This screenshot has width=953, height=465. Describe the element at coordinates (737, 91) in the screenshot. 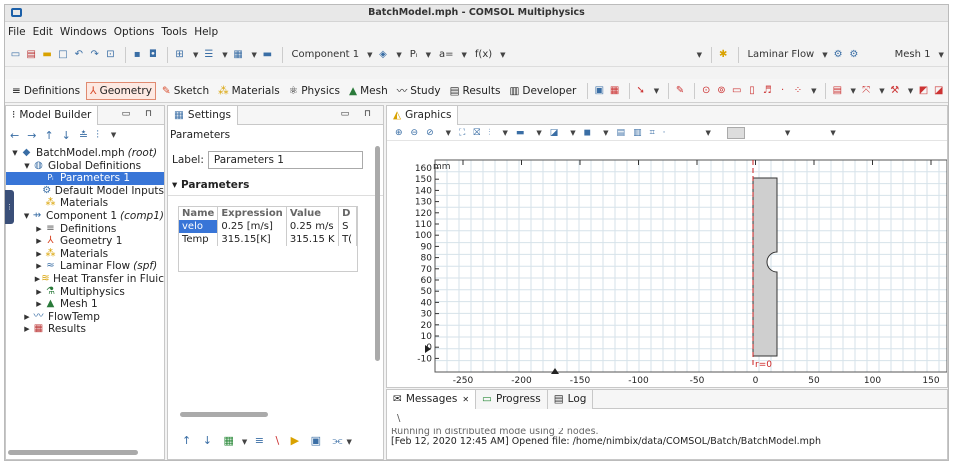

I see `ribbon-tool-icon: ▭` at that location.